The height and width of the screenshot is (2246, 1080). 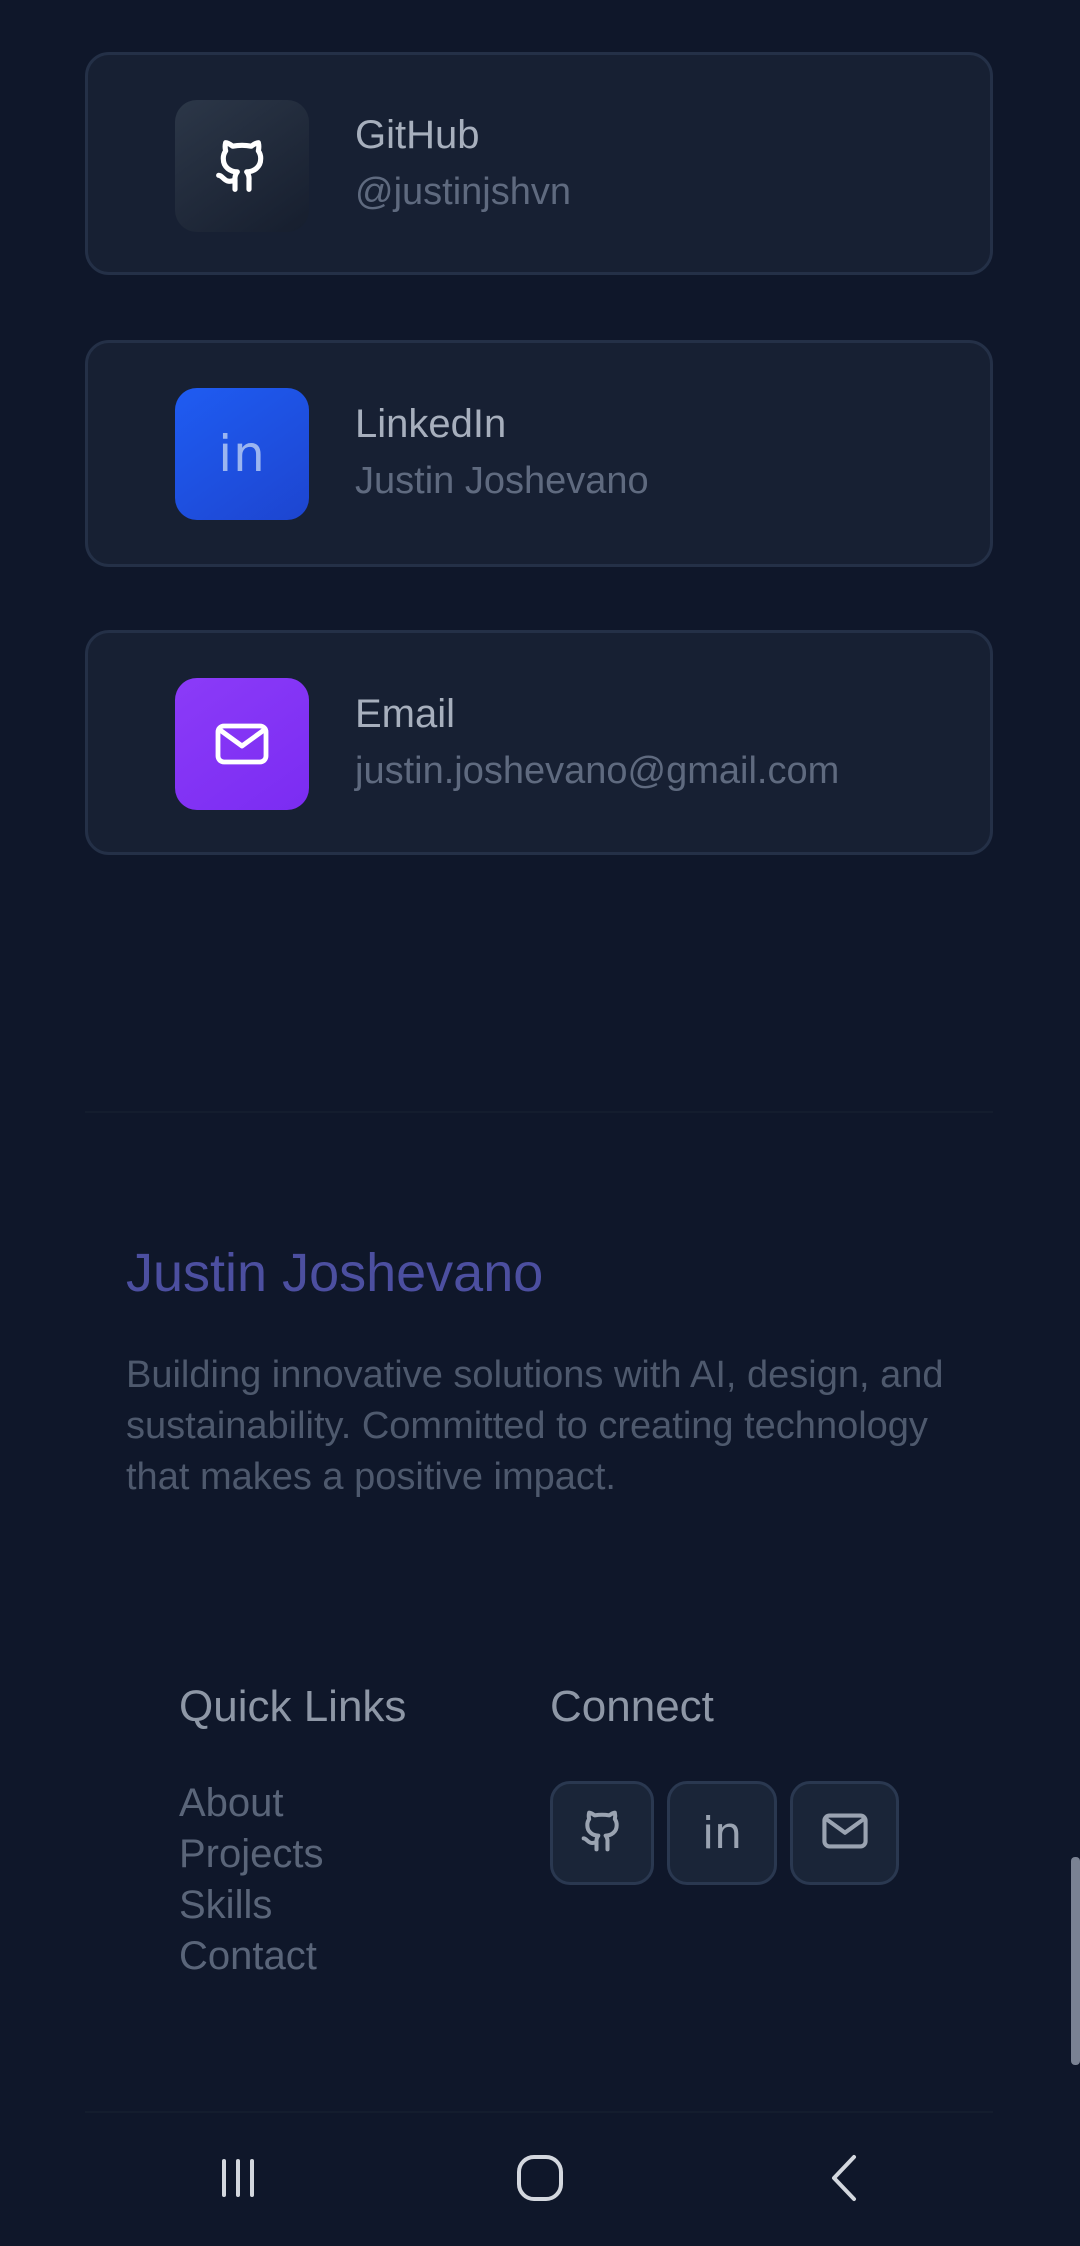 What do you see at coordinates (539, 1112) in the screenshot?
I see `footer-divider` at bounding box center [539, 1112].